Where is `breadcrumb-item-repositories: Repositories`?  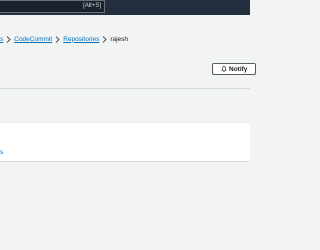 breadcrumb-item-repositories: Repositories is located at coordinates (81, 39).